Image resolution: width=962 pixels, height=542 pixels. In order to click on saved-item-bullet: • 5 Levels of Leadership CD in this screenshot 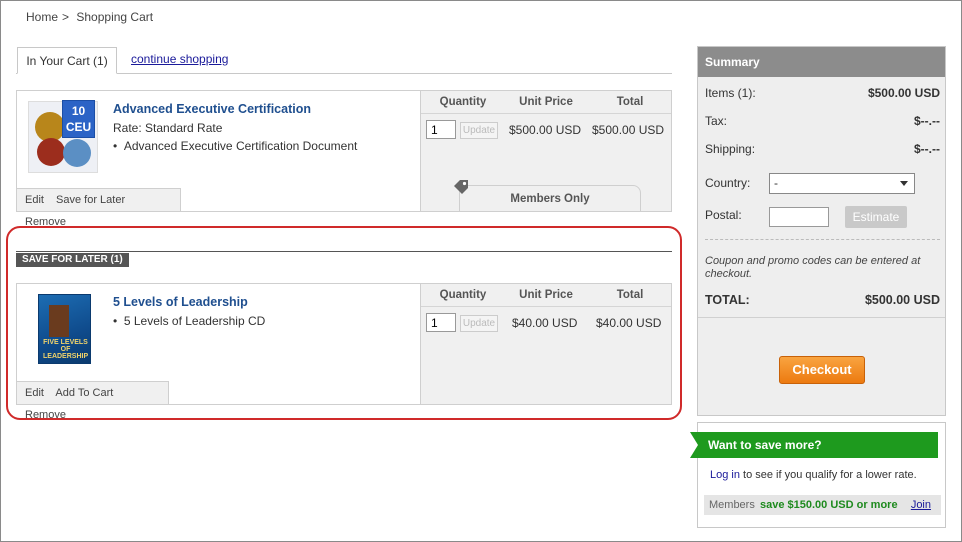, I will do `click(189, 321)`.